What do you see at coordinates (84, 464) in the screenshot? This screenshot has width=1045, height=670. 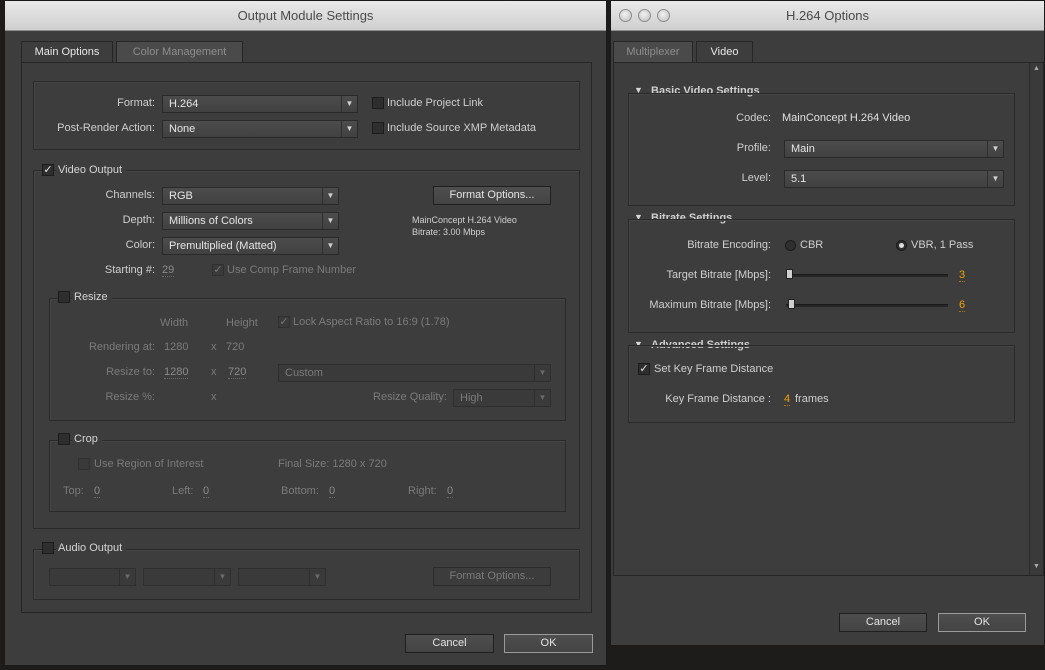 I see `use-roi-checkbox` at bounding box center [84, 464].